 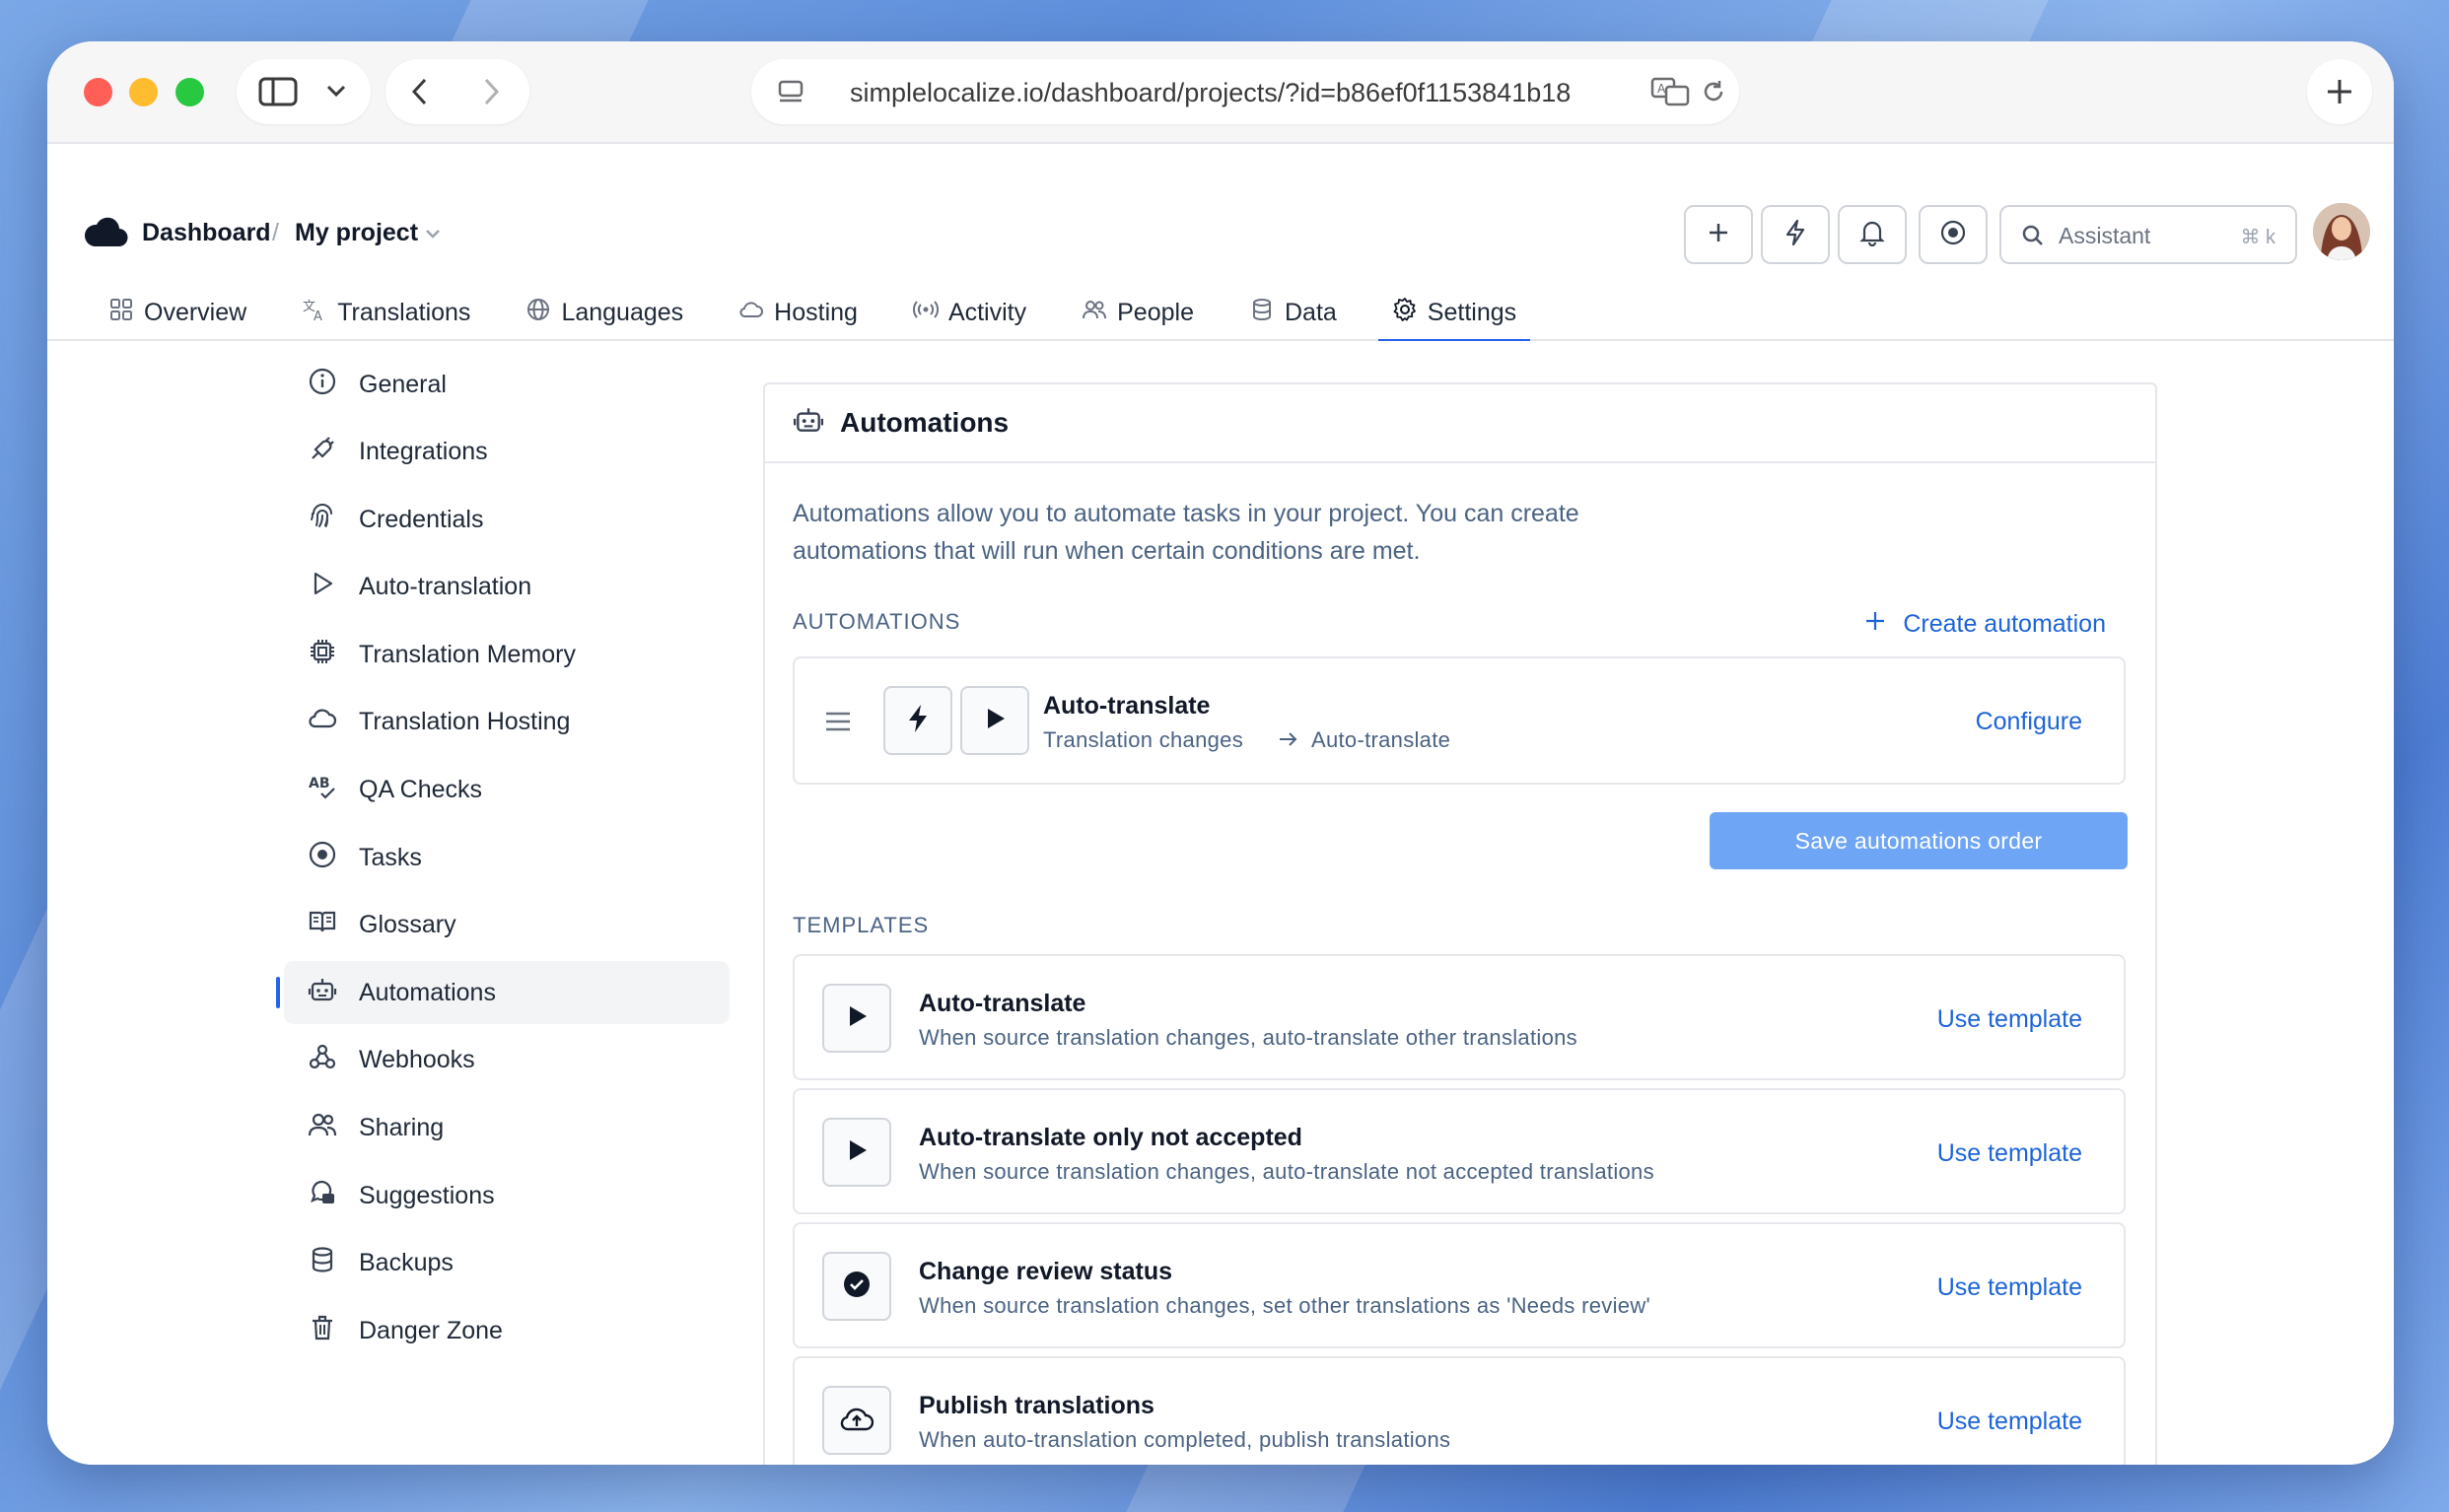 I want to click on sidebar-item-webhooks: Webhooks, so click(x=507, y=1060).